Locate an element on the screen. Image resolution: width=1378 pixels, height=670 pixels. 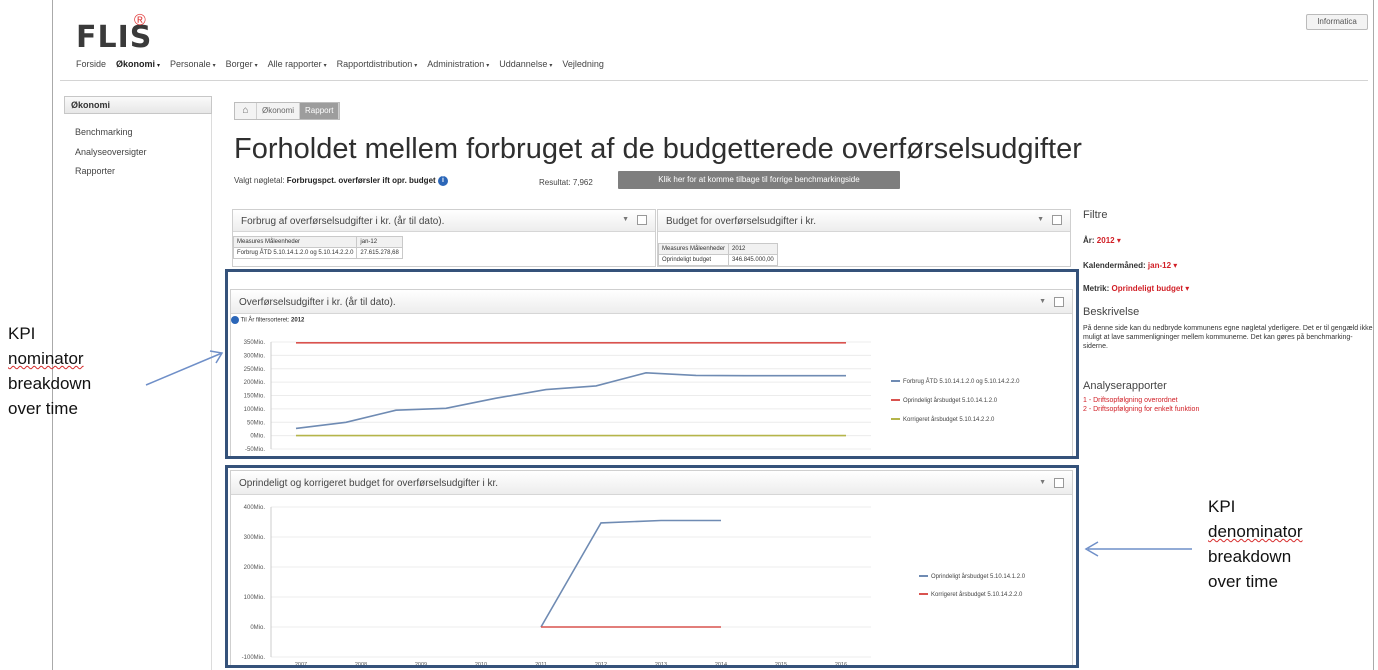
nav-label: Vejledning is located at coordinates (583, 64).